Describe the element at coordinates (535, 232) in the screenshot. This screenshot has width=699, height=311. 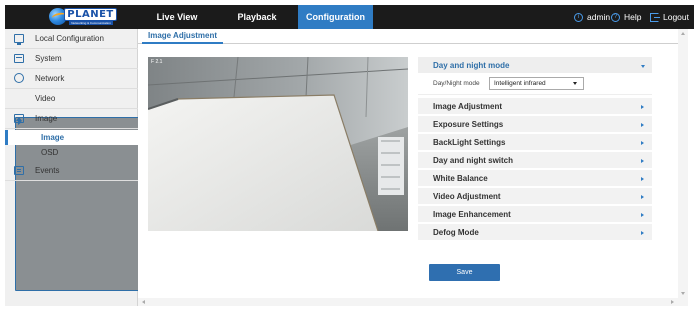
I see `section-defog-mode: Defog Mode` at that location.